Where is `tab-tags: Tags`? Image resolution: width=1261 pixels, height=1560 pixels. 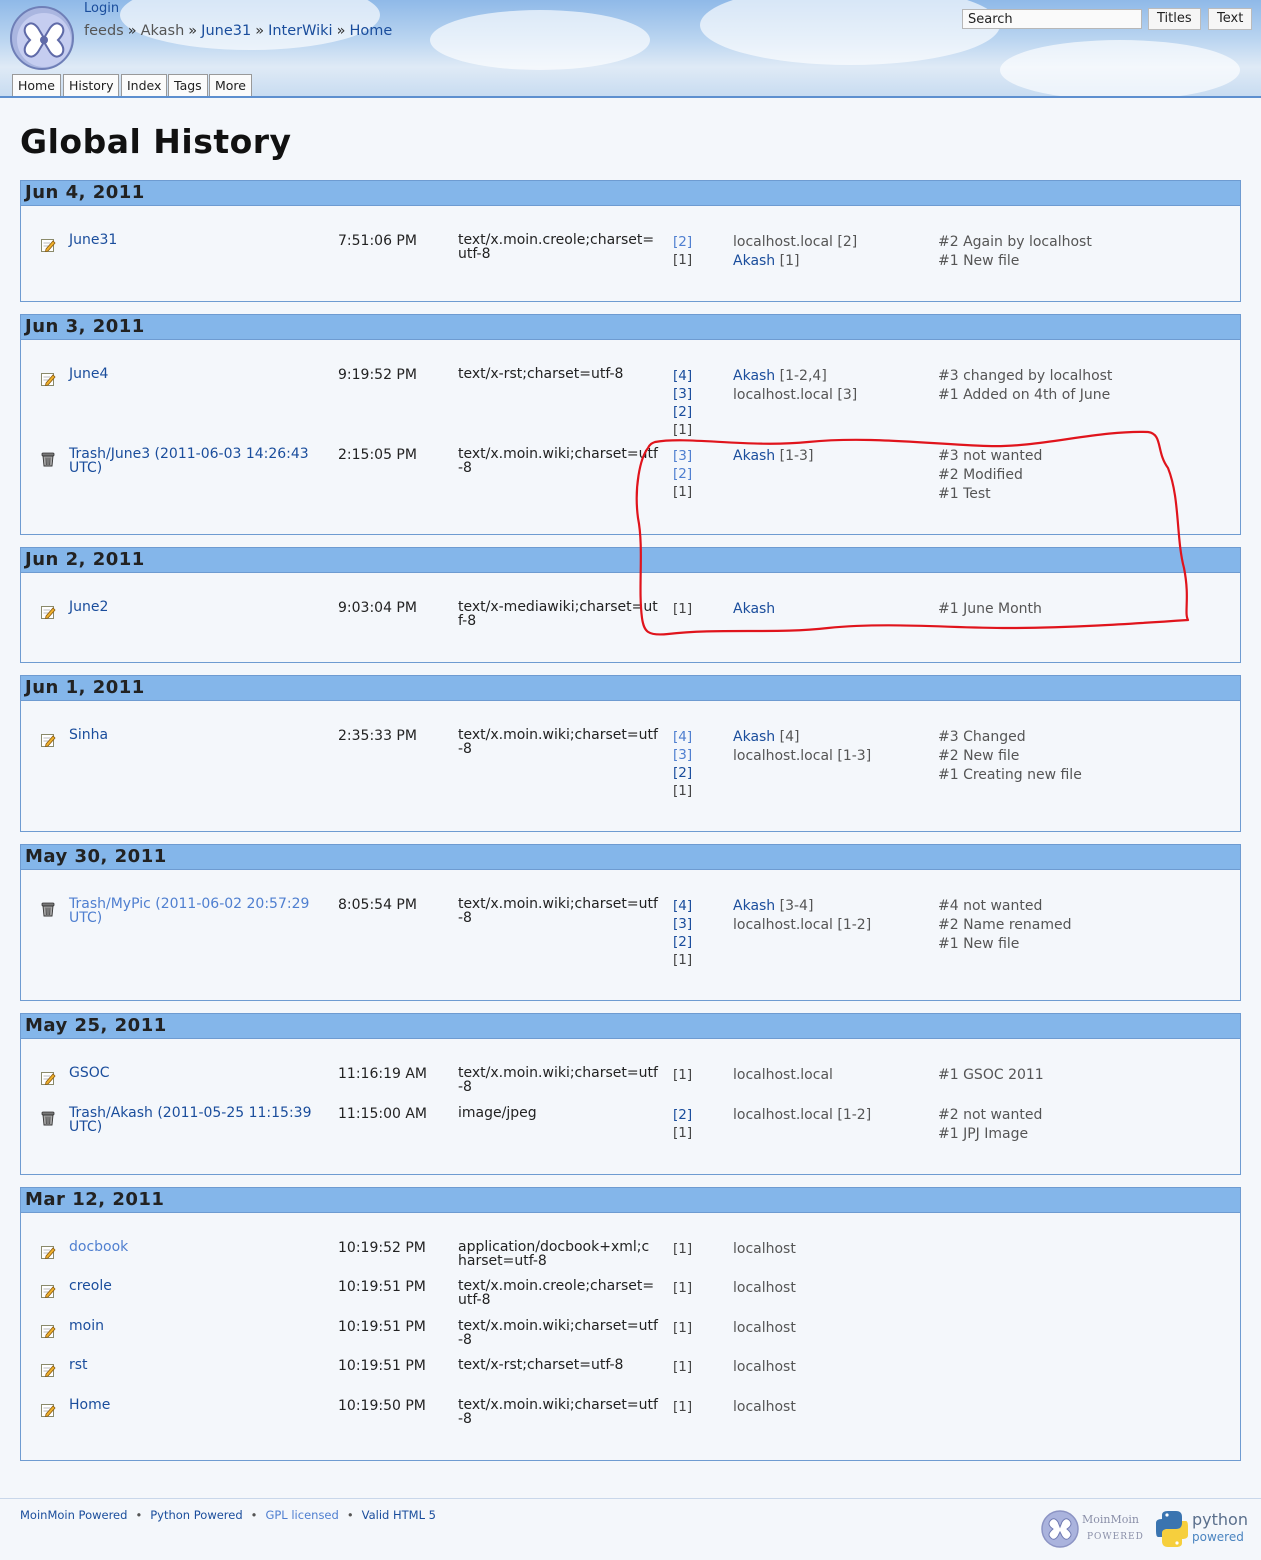
tab-tags: Tags is located at coordinates (188, 85).